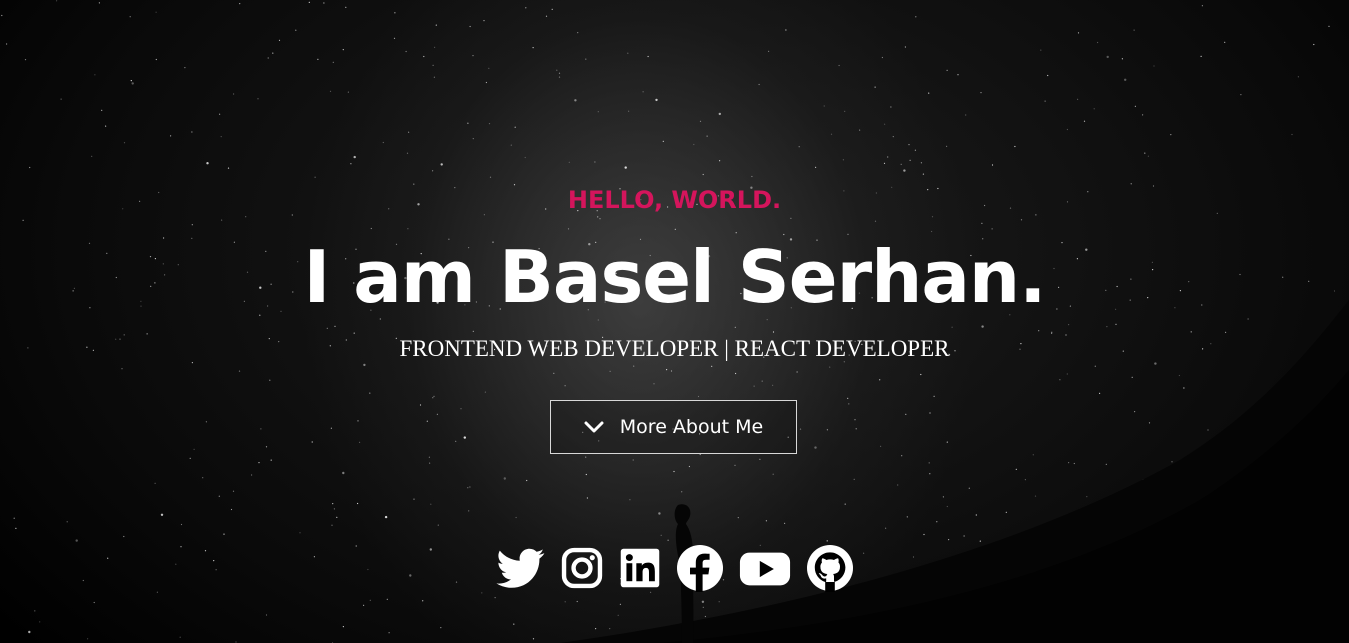  Describe the element at coordinates (594, 427) in the screenshot. I see `chevron-down-icon` at that location.